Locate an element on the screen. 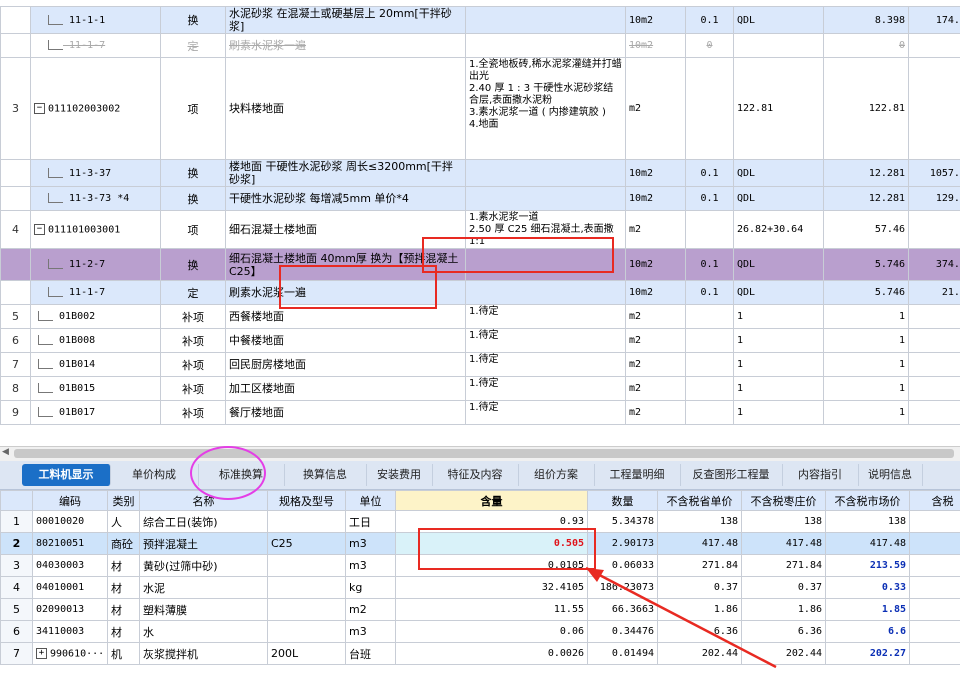 This screenshot has height=680, width=960. item-expression: 26.82+30.64 is located at coordinates (778, 229).